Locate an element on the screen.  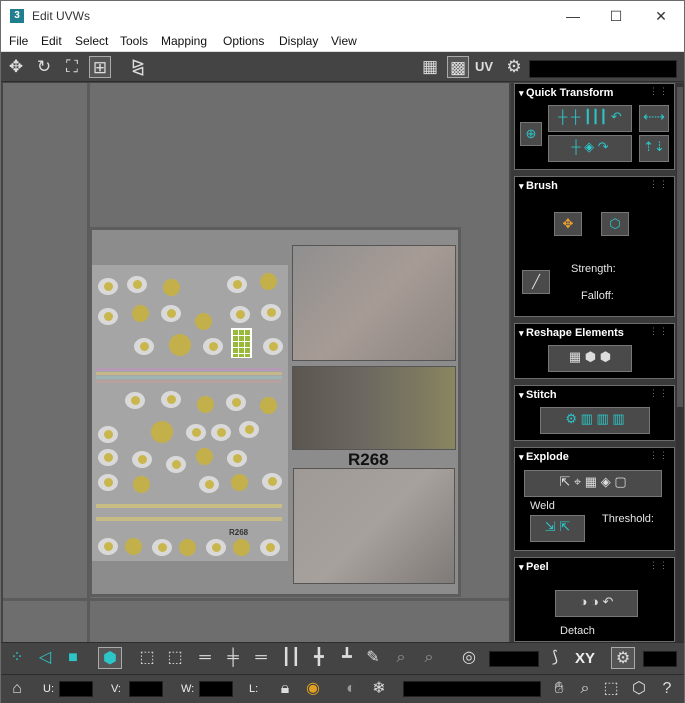
v-field is located at coordinates (146, 689).